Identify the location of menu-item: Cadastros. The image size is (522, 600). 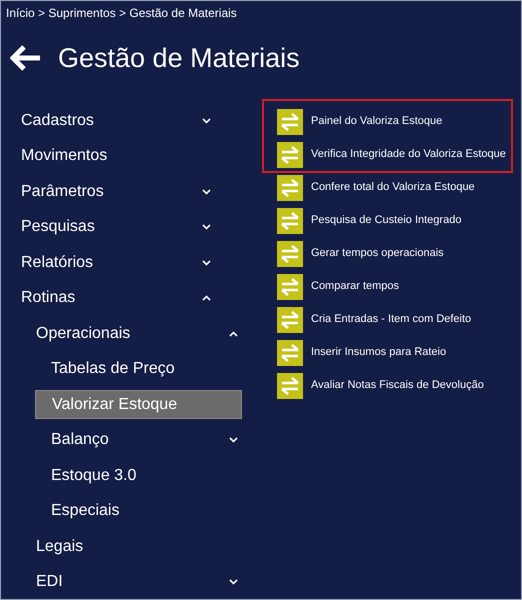
(108, 121).